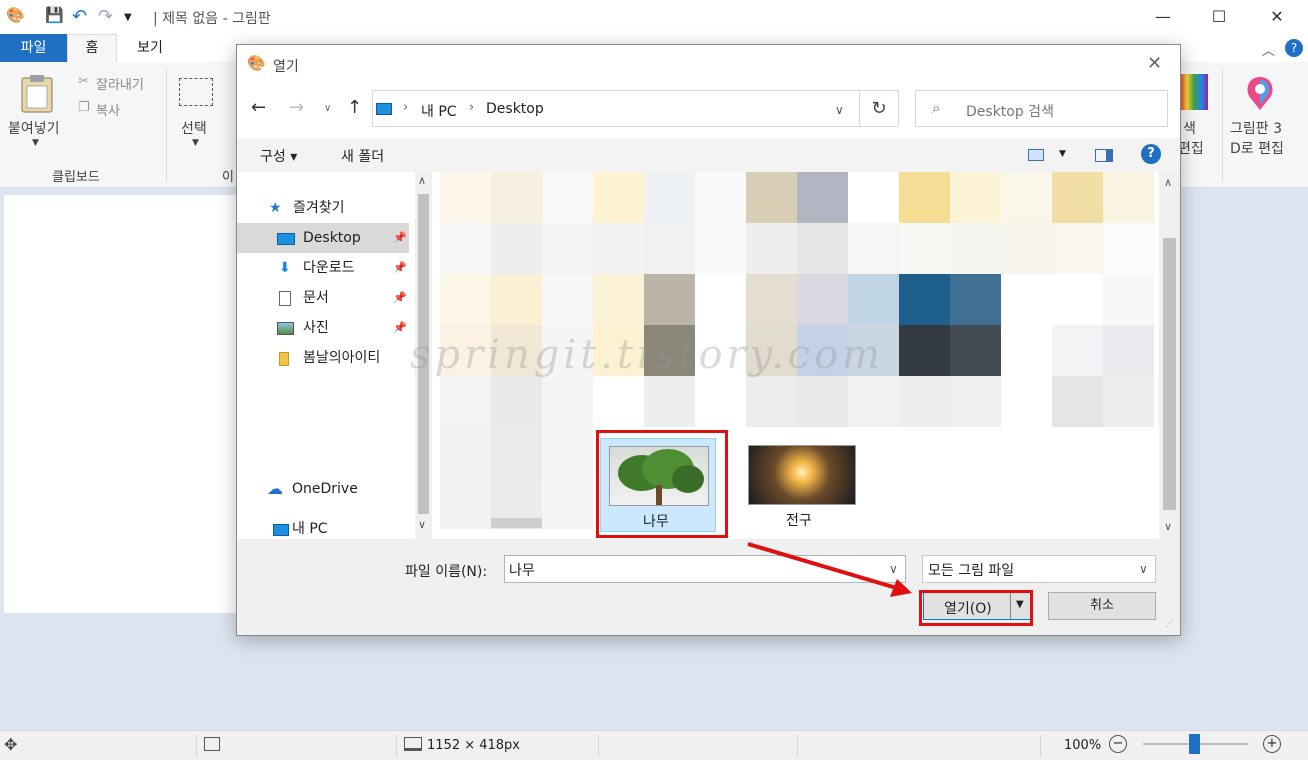 The image size is (1308, 760). What do you see at coordinates (128, 17) in the screenshot?
I see `customize-quick-access-icon: ▼` at bounding box center [128, 17].